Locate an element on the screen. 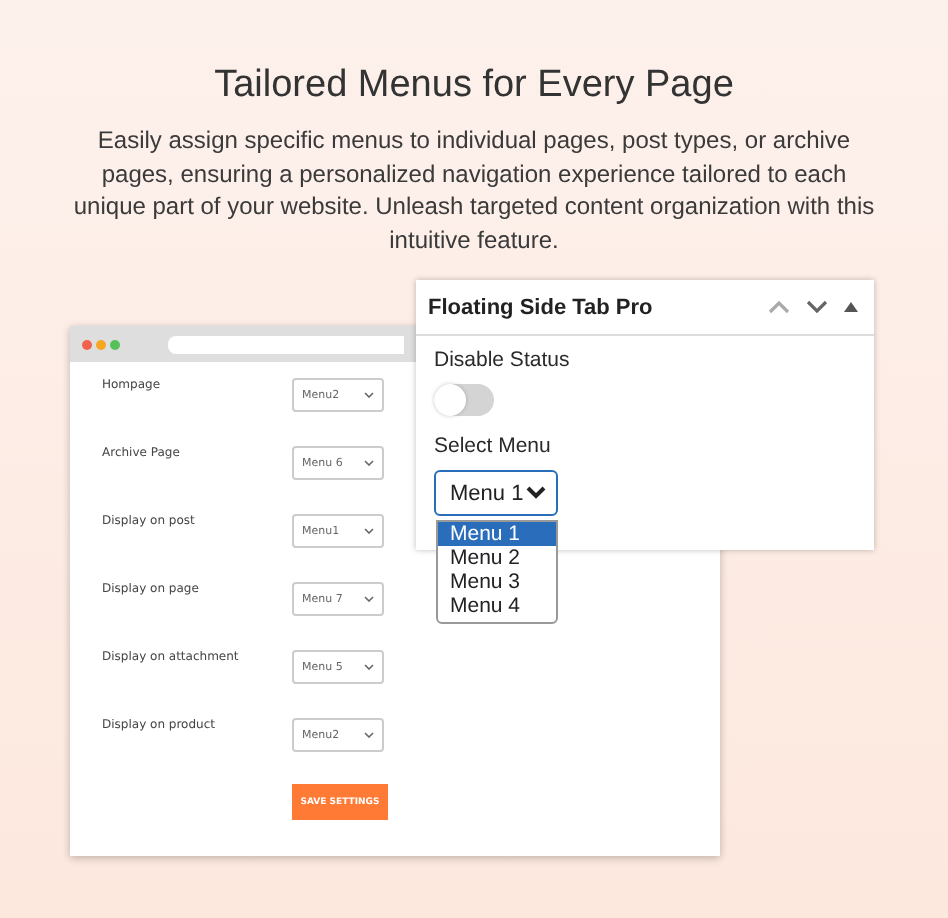  field-label: Select Menu is located at coordinates (492, 446).